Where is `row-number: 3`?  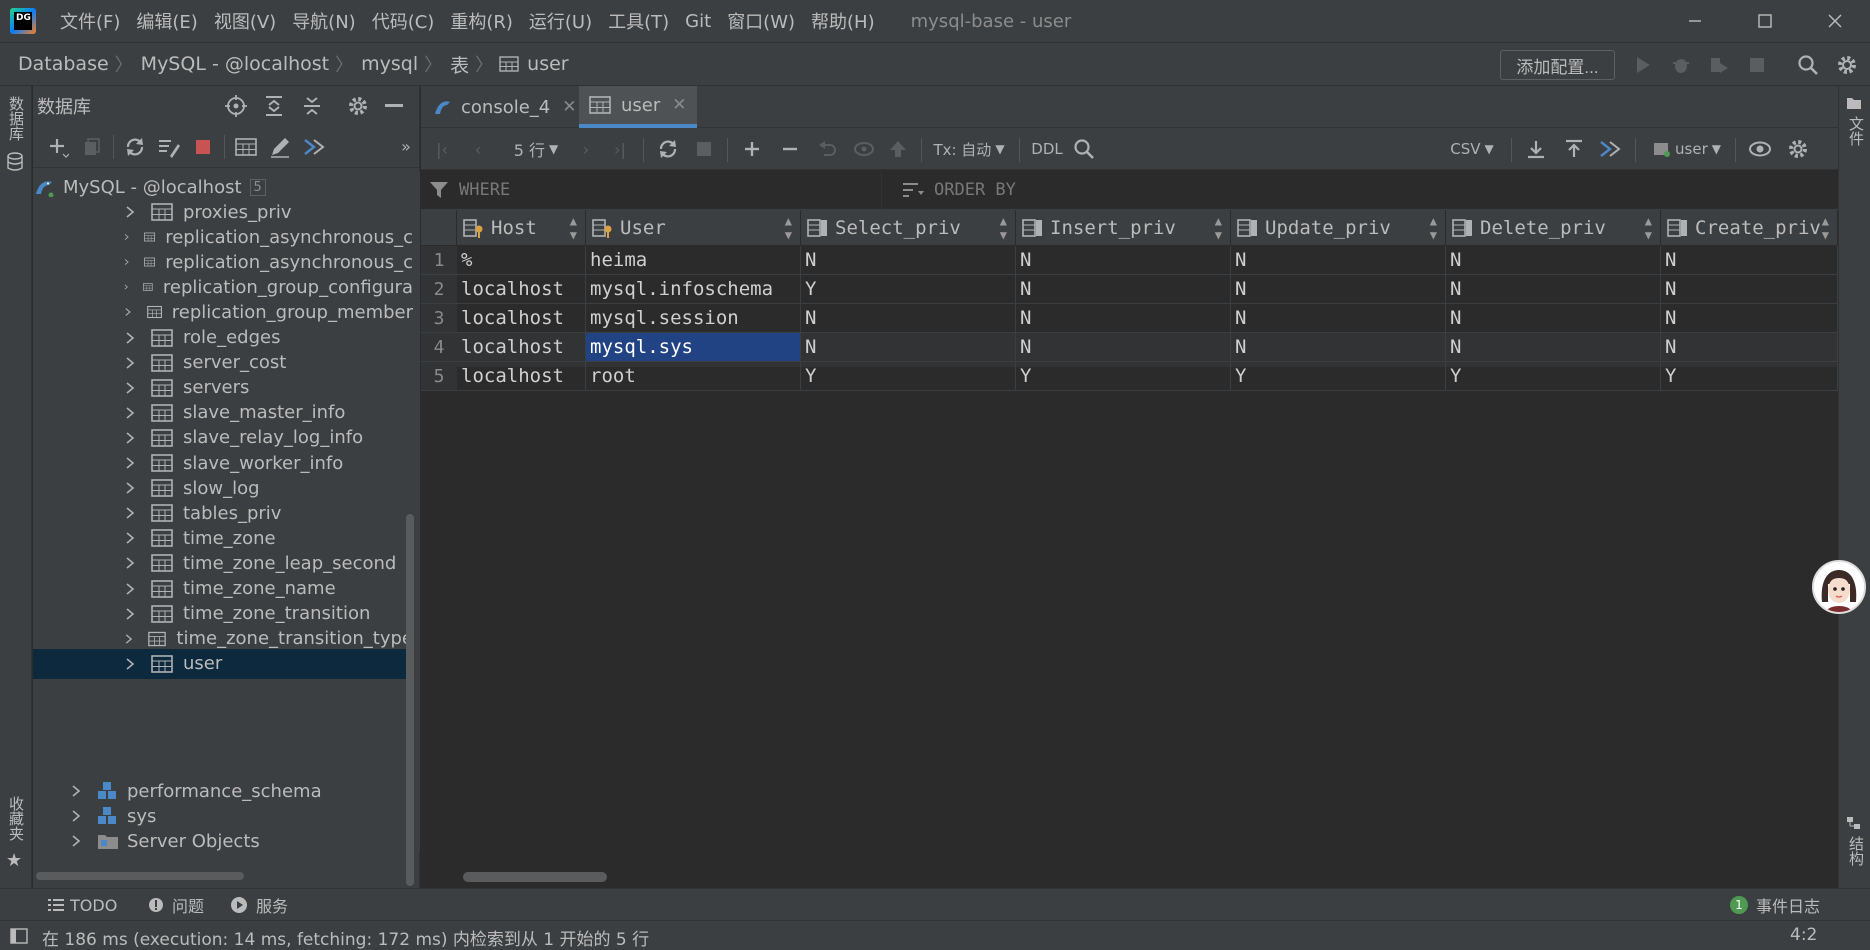
row-number: 3 is located at coordinates (439, 318).